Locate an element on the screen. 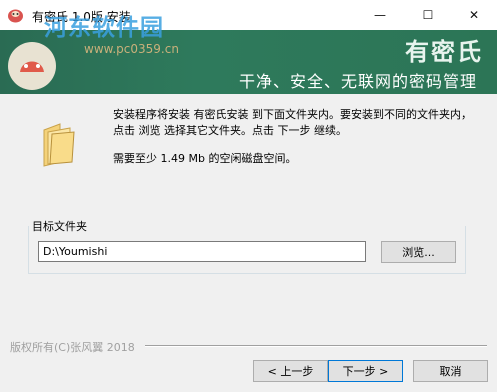 The width and height of the screenshot is (497, 392). close-button: ✕ is located at coordinates (474, 15).